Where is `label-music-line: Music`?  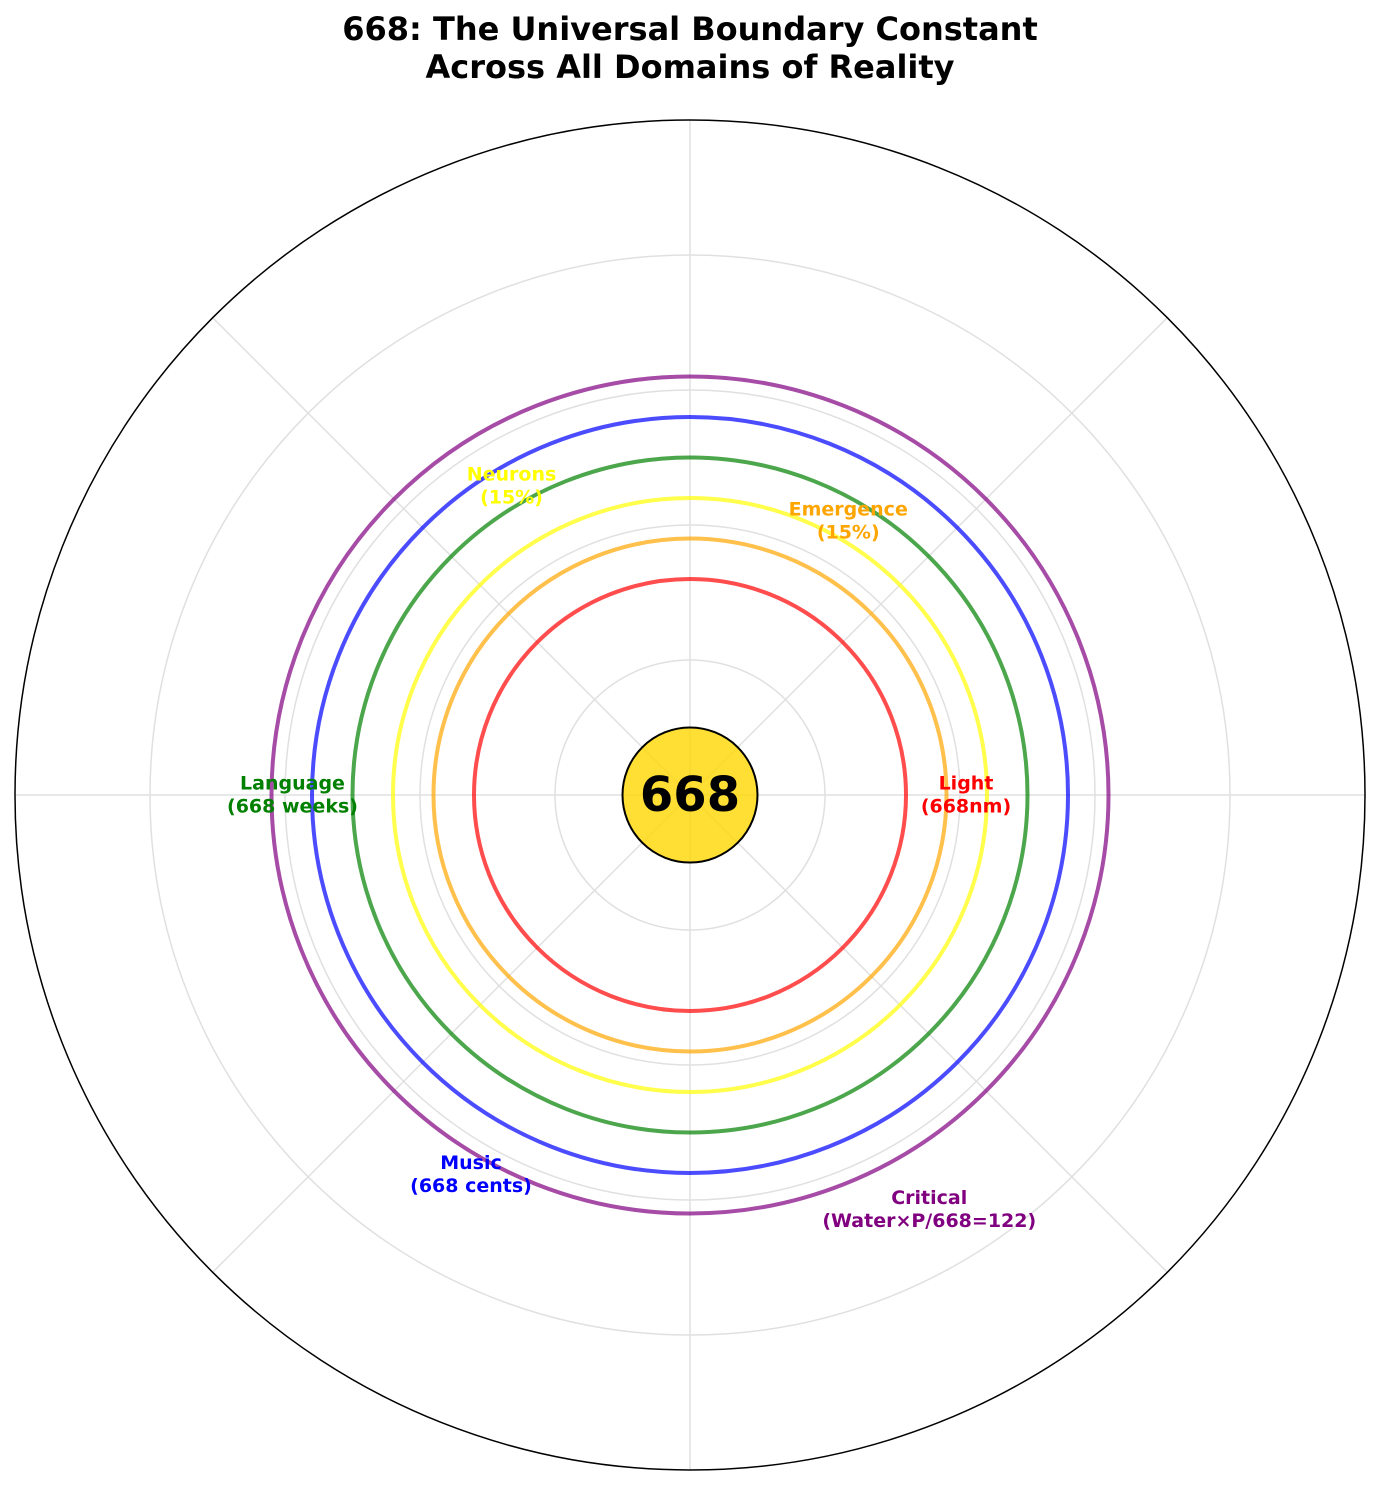 label-music-line: Music is located at coordinates (471, 1163).